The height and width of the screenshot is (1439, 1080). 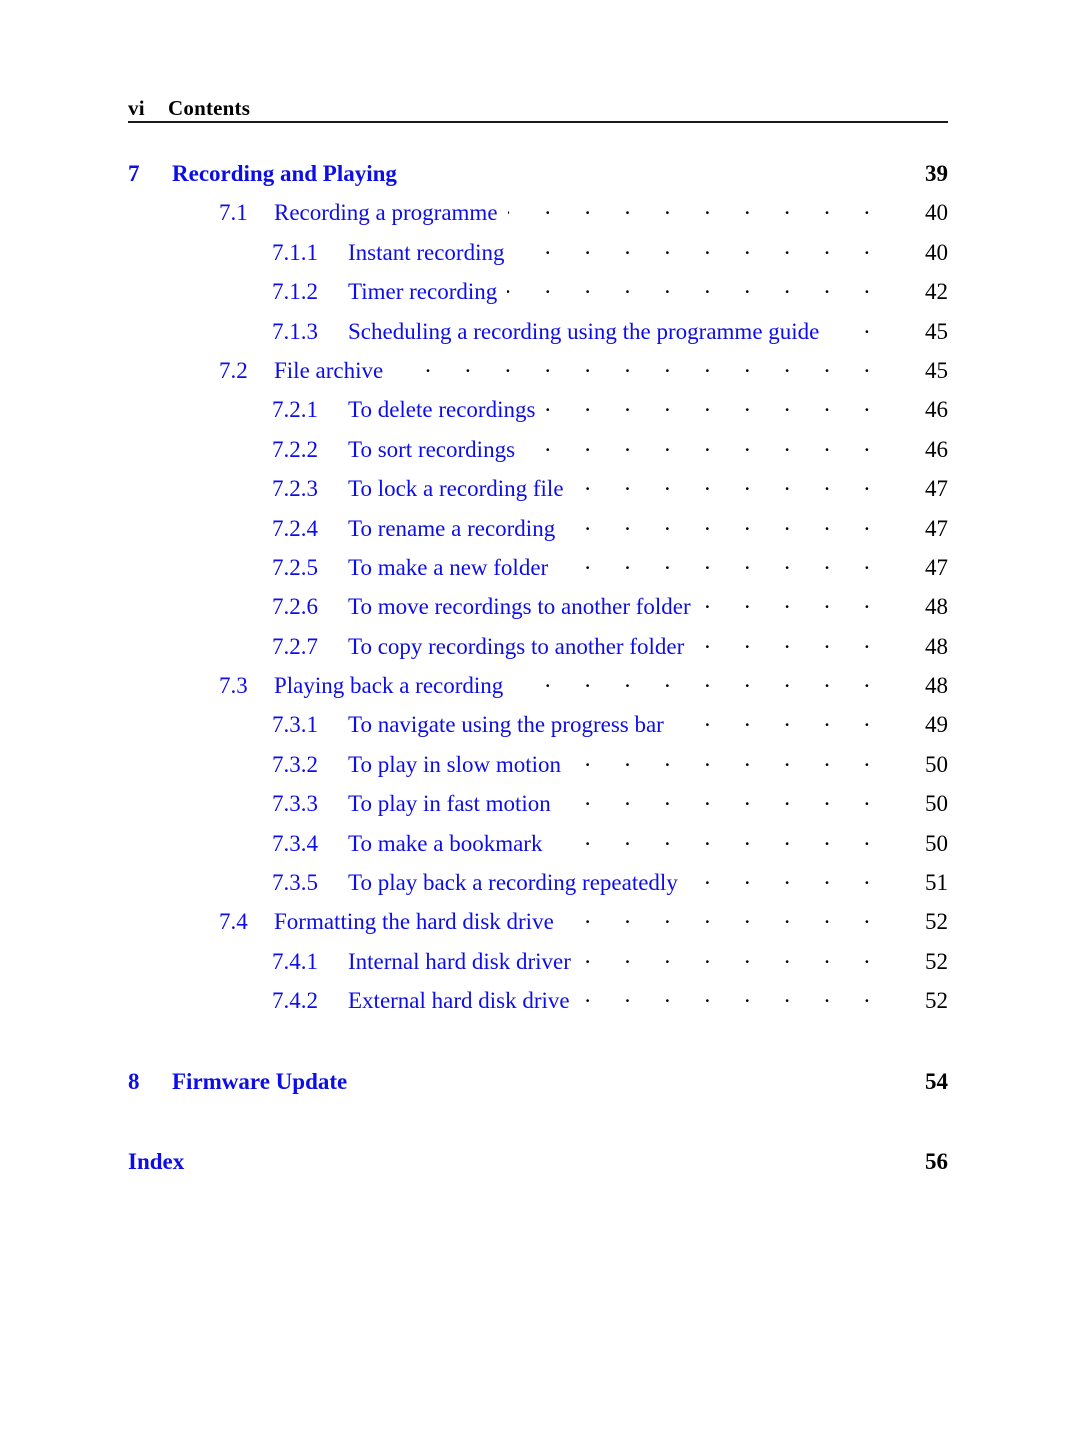 What do you see at coordinates (295, 725) in the screenshot?
I see `toc-entry-number: 7.3.1` at bounding box center [295, 725].